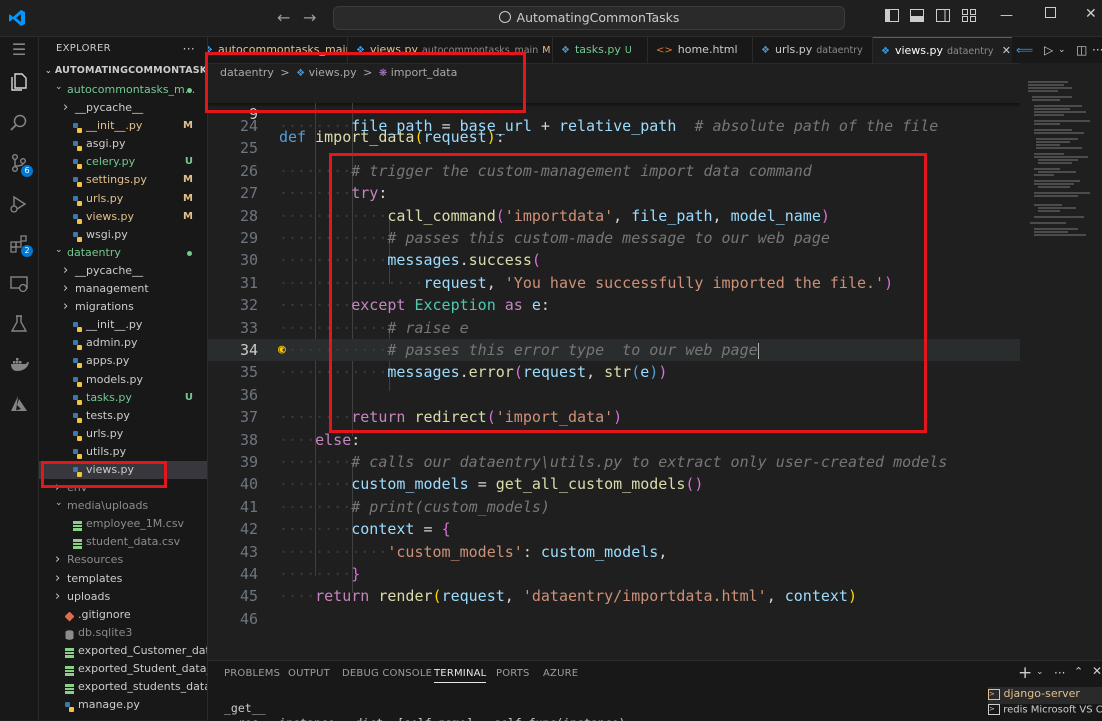 The image size is (1102, 721). I want to click on file-tree-item: apps.py, so click(123, 361).